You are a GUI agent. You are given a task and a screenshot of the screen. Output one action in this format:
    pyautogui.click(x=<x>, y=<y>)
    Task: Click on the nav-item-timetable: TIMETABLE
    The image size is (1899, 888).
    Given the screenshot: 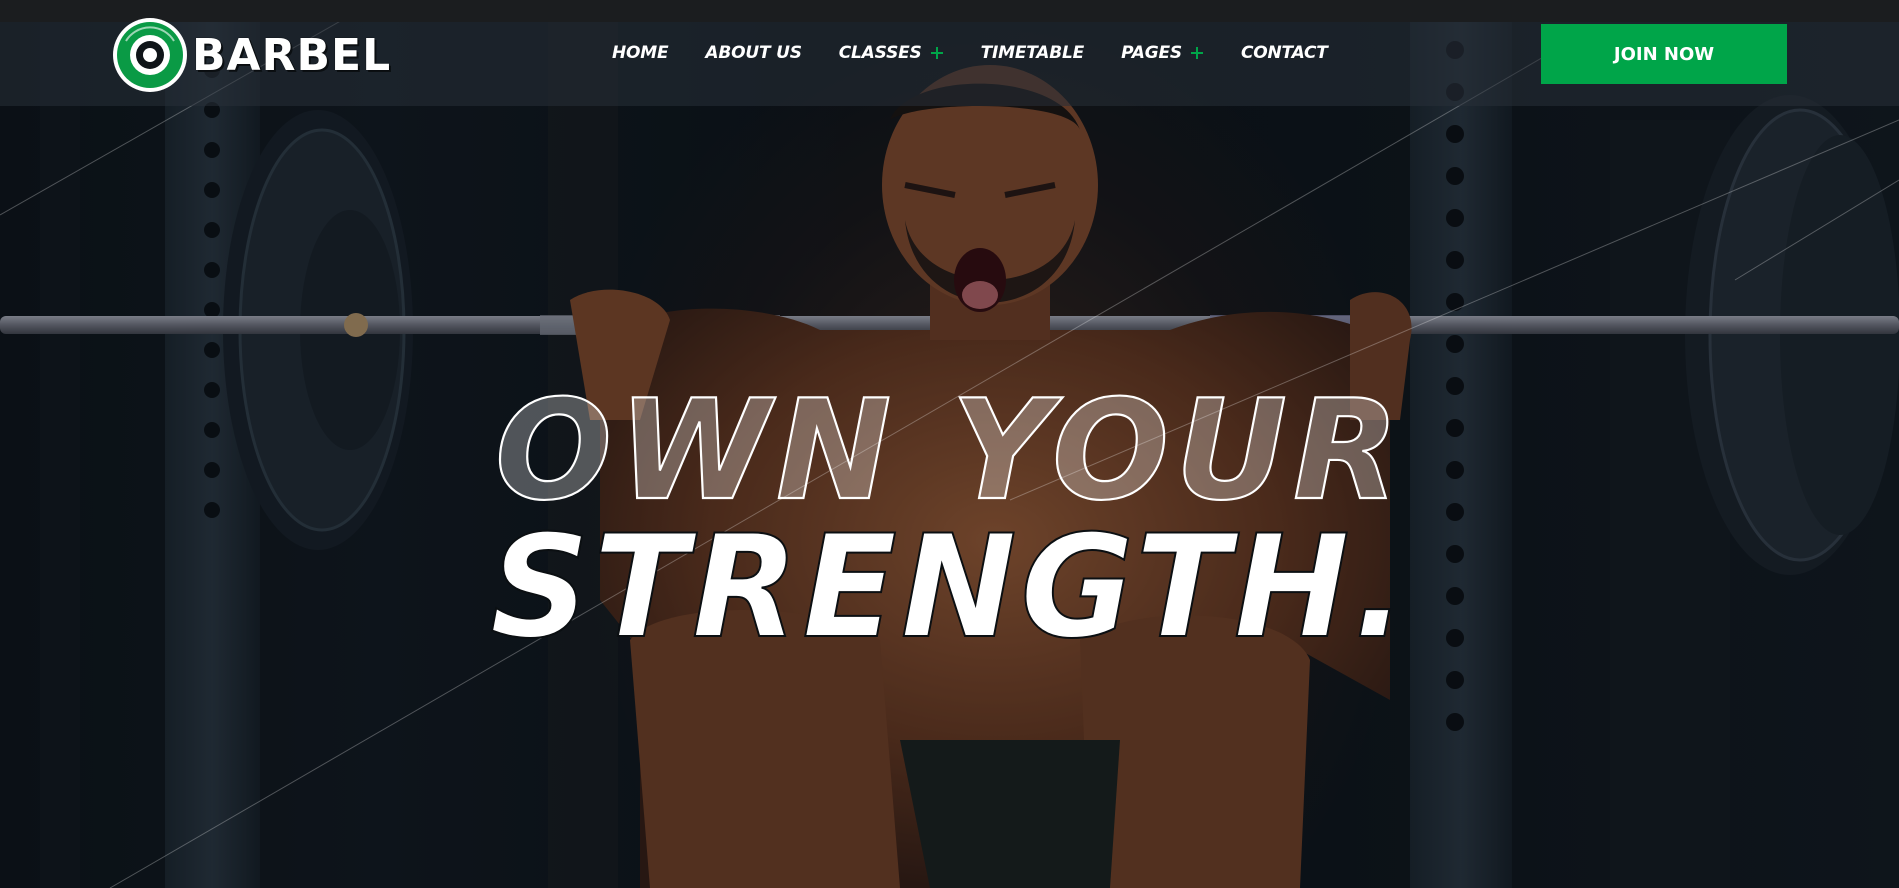 What is the action you would take?
    pyautogui.click(x=1033, y=53)
    